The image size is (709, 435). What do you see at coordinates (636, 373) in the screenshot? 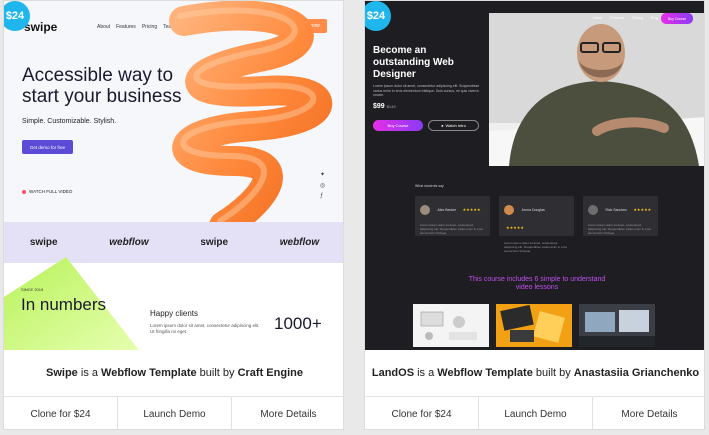
I see `template-author: Anastasiia Grianchenko` at bounding box center [636, 373].